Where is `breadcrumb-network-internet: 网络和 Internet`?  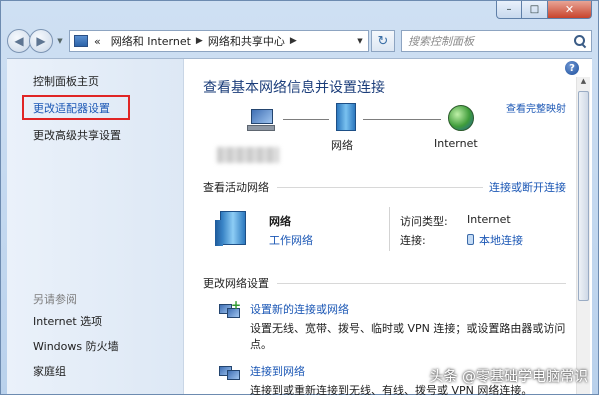 breadcrumb-network-internet: 网络和 Internet is located at coordinates (151, 41).